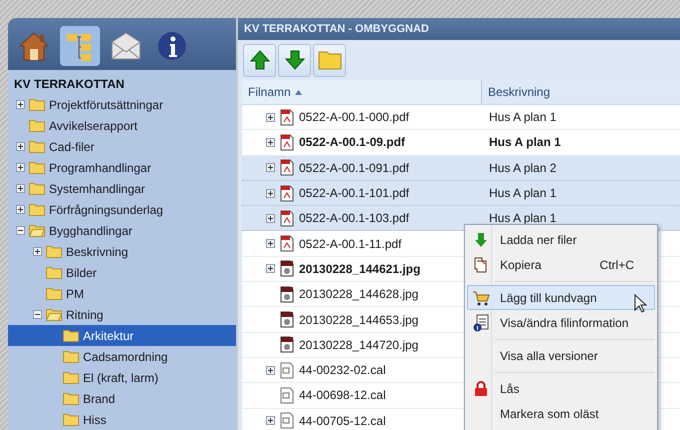  What do you see at coordinates (459, 29) in the screenshot?
I see `panel-title: KV TERRAKOTTAN - OMBYGGNAD` at bounding box center [459, 29].